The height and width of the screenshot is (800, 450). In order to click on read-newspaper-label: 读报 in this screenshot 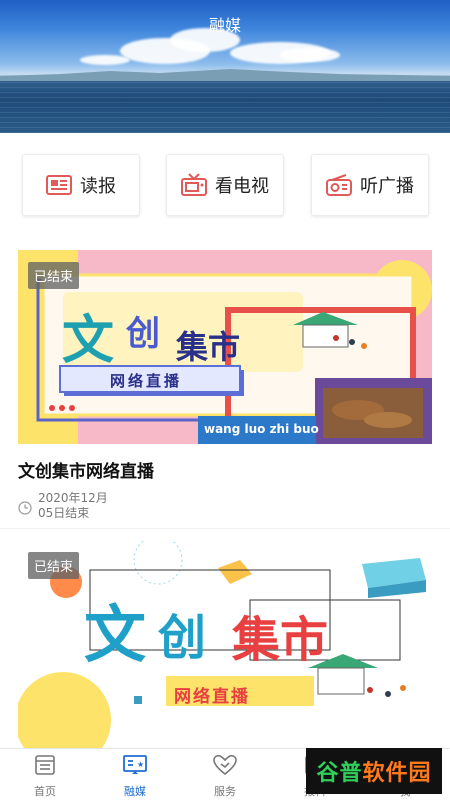, I will do `click(98, 186)`.